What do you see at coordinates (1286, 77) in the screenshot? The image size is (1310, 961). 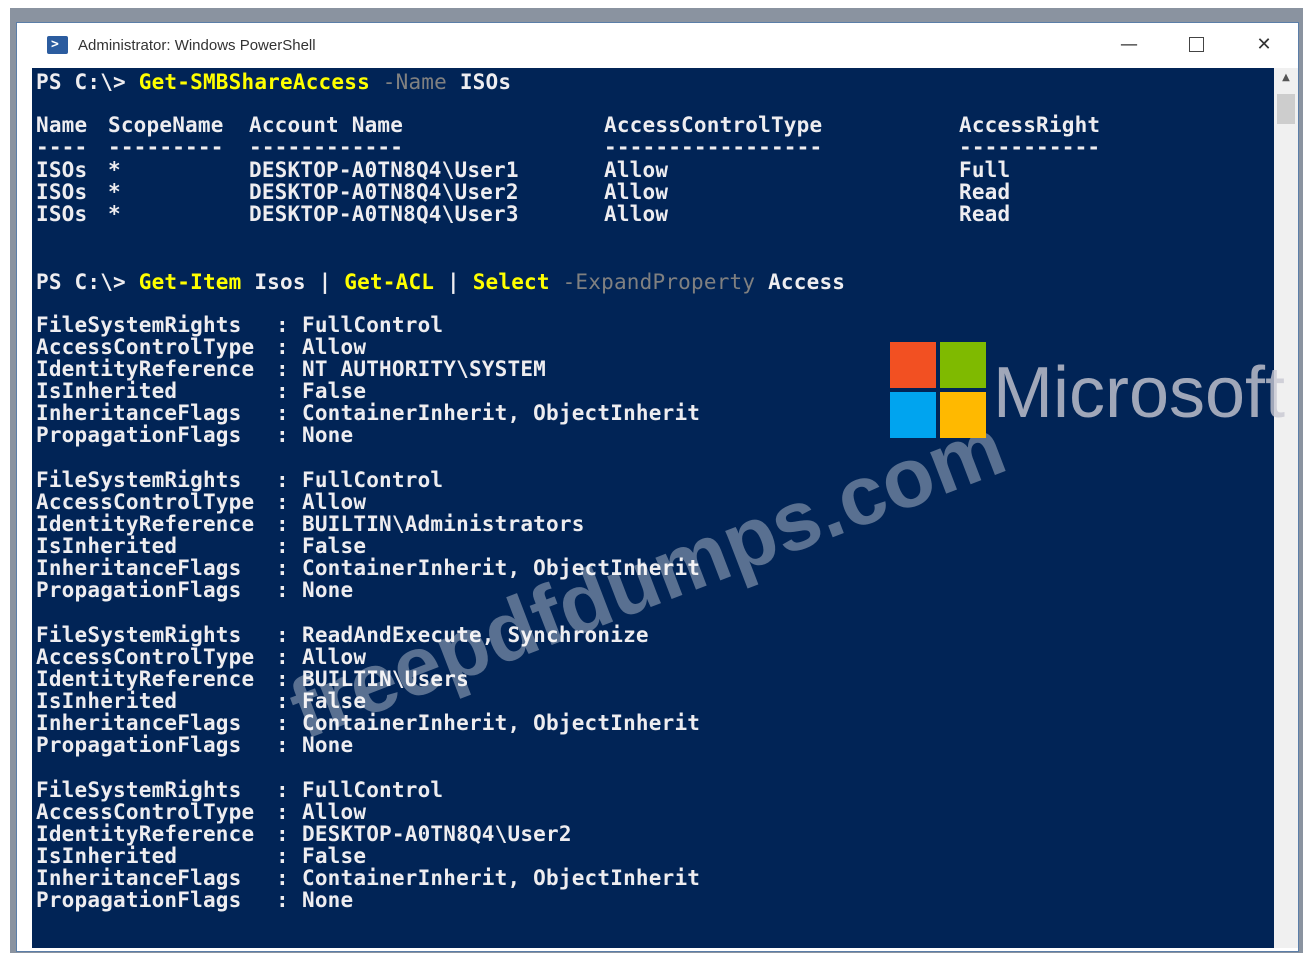 I see `scroll-up-icon: ▲` at bounding box center [1286, 77].